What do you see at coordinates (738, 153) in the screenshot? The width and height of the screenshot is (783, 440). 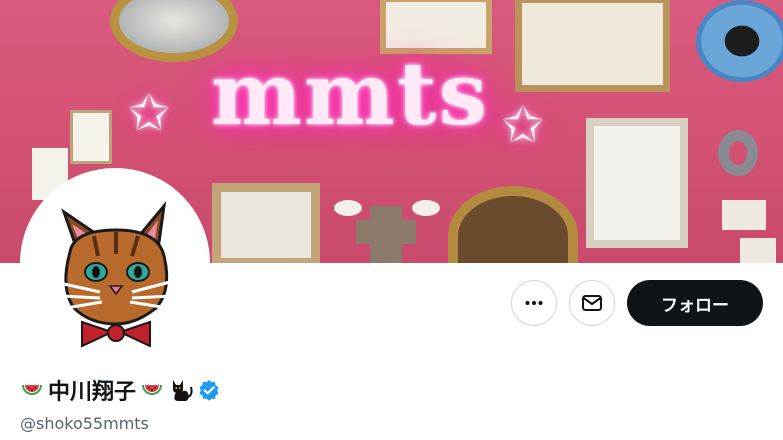 I see `ring-decor` at bounding box center [738, 153].